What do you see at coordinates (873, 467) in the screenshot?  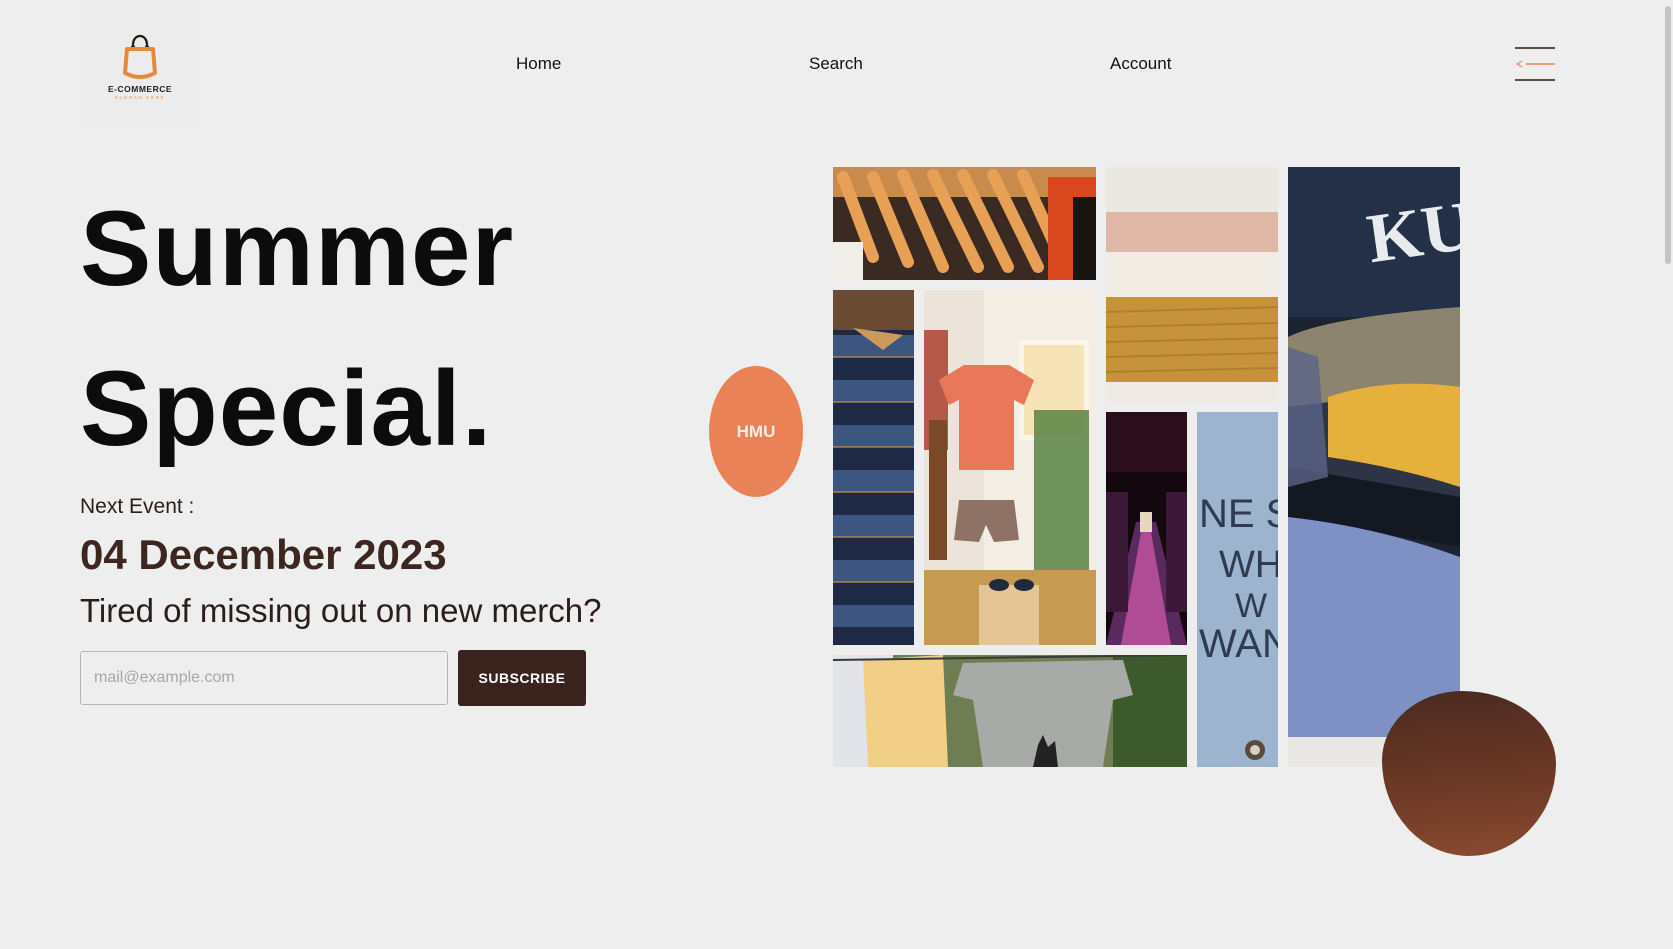 I see `photo-denim-folded` at bounding box center [873, 467].